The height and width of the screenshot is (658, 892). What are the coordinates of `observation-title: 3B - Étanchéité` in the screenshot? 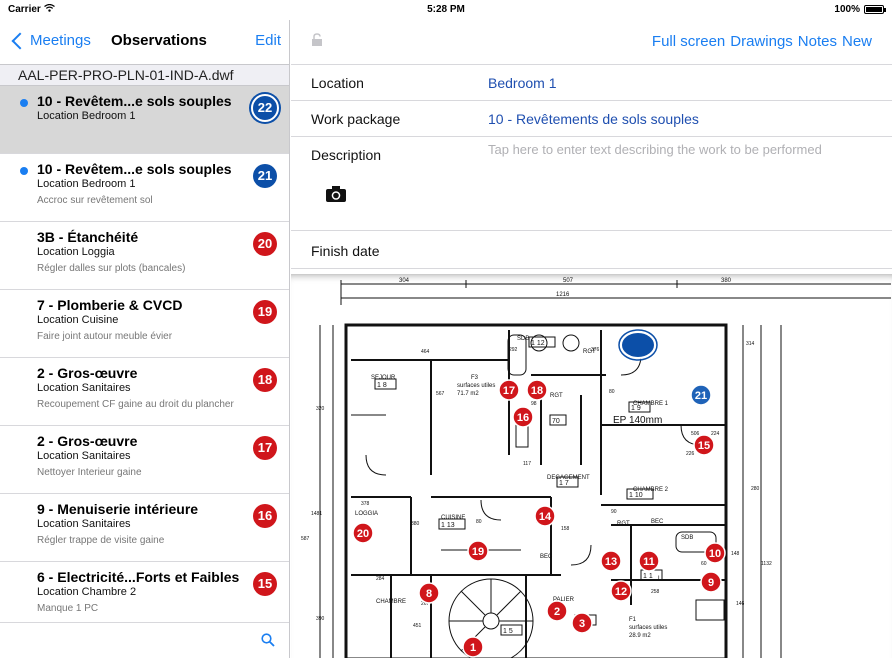 It's located at (88, 237).